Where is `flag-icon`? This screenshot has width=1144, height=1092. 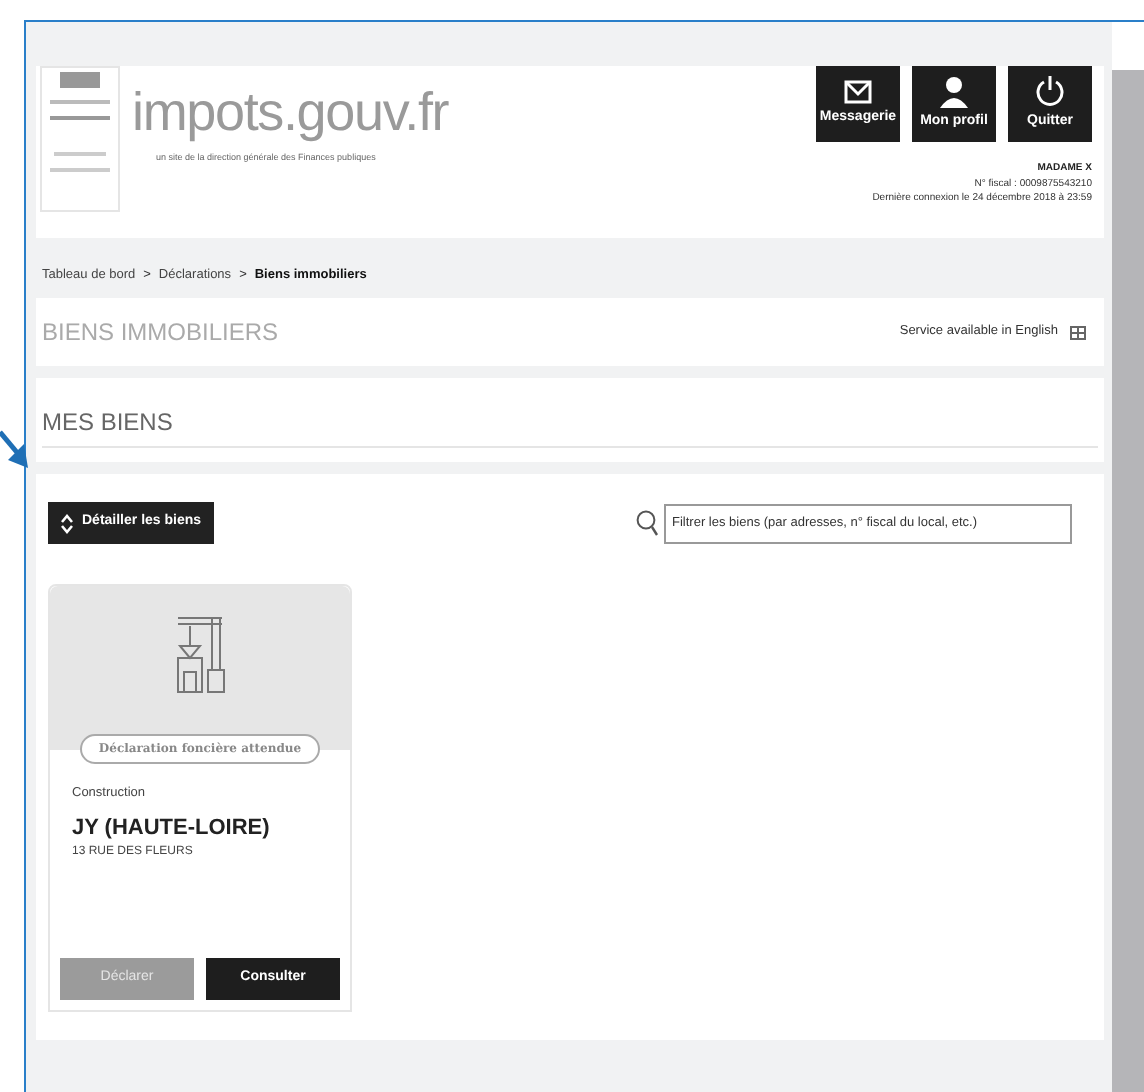 flag-icon is located at coordinates (1078, 332).